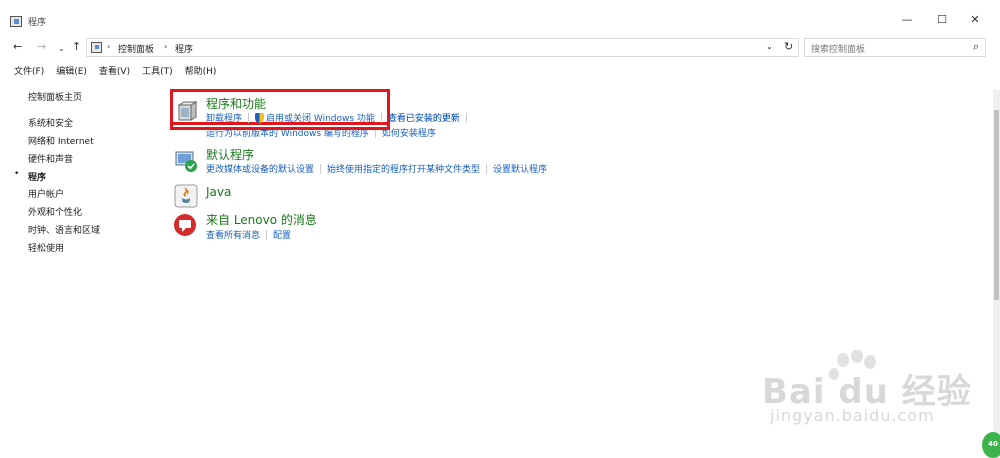 The image size is (1000, 458). What do you see at coordinates (280, 109) in the screenshot?
I see `red-highlight-frame` at bounding box center [280, 109].